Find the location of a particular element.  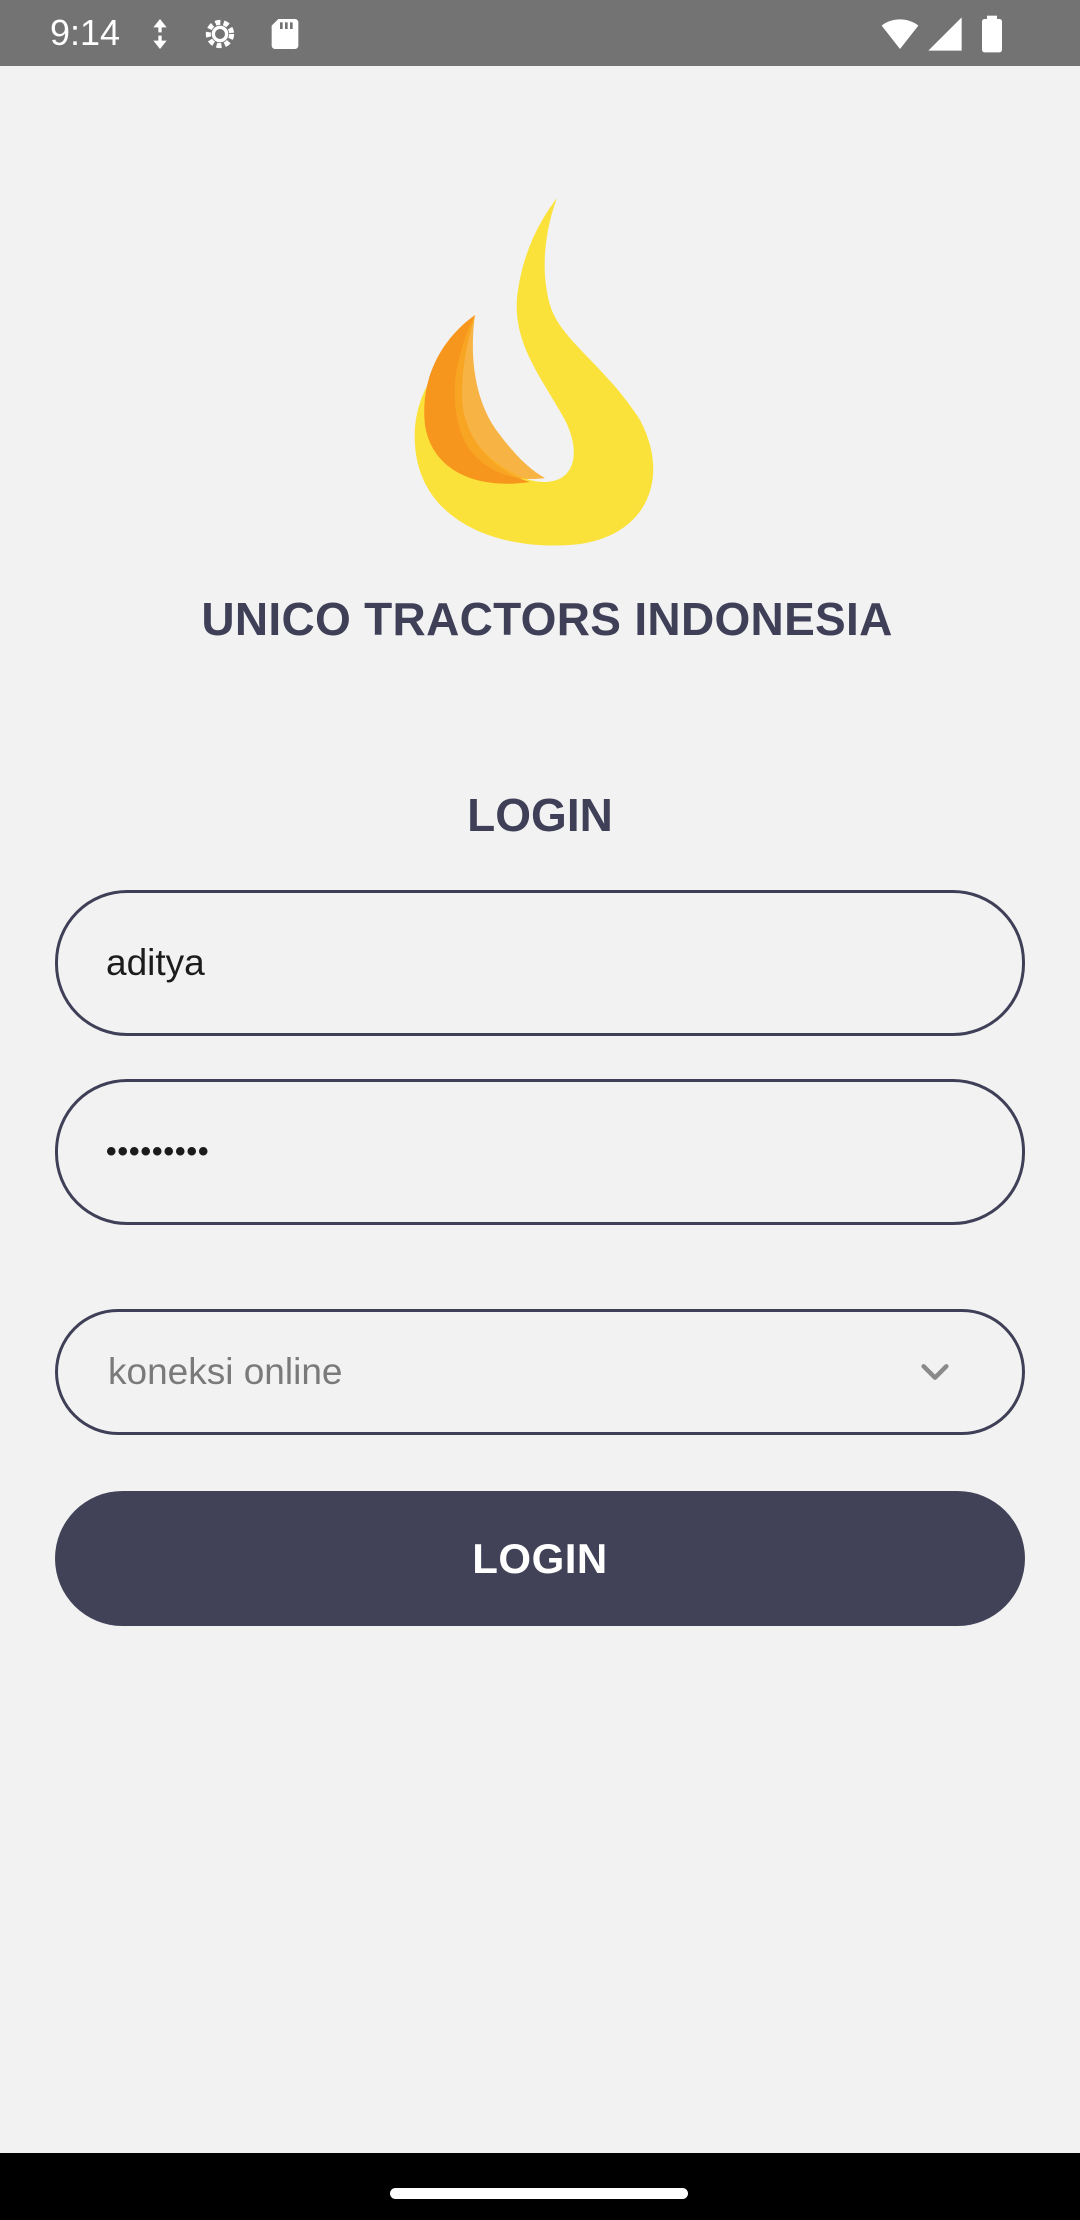

status-bar: 9:14 is located at coordinates (540, 33).